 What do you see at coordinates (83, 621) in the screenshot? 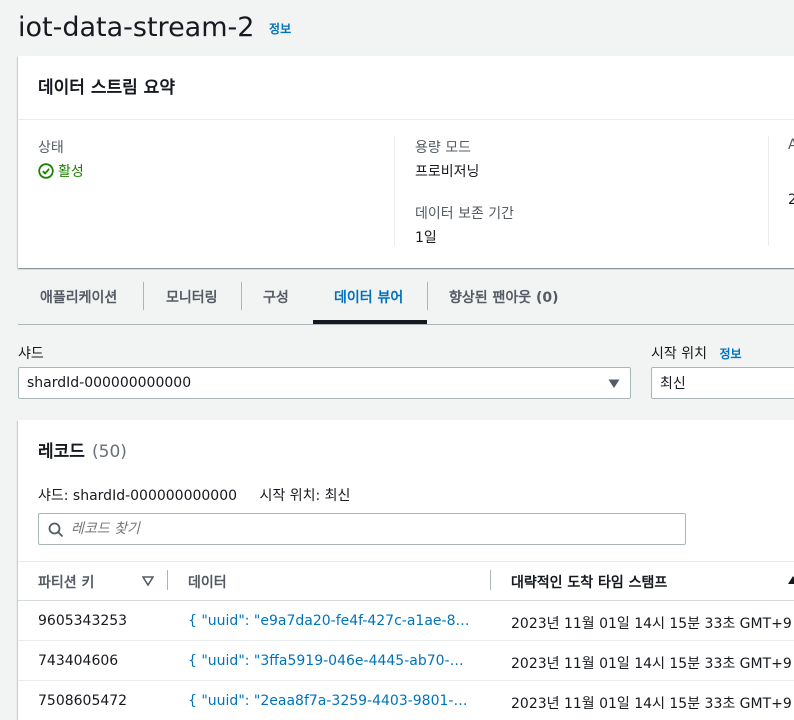
I see `cell-partition-key: 9605343253` at bounding box center [83, 621].